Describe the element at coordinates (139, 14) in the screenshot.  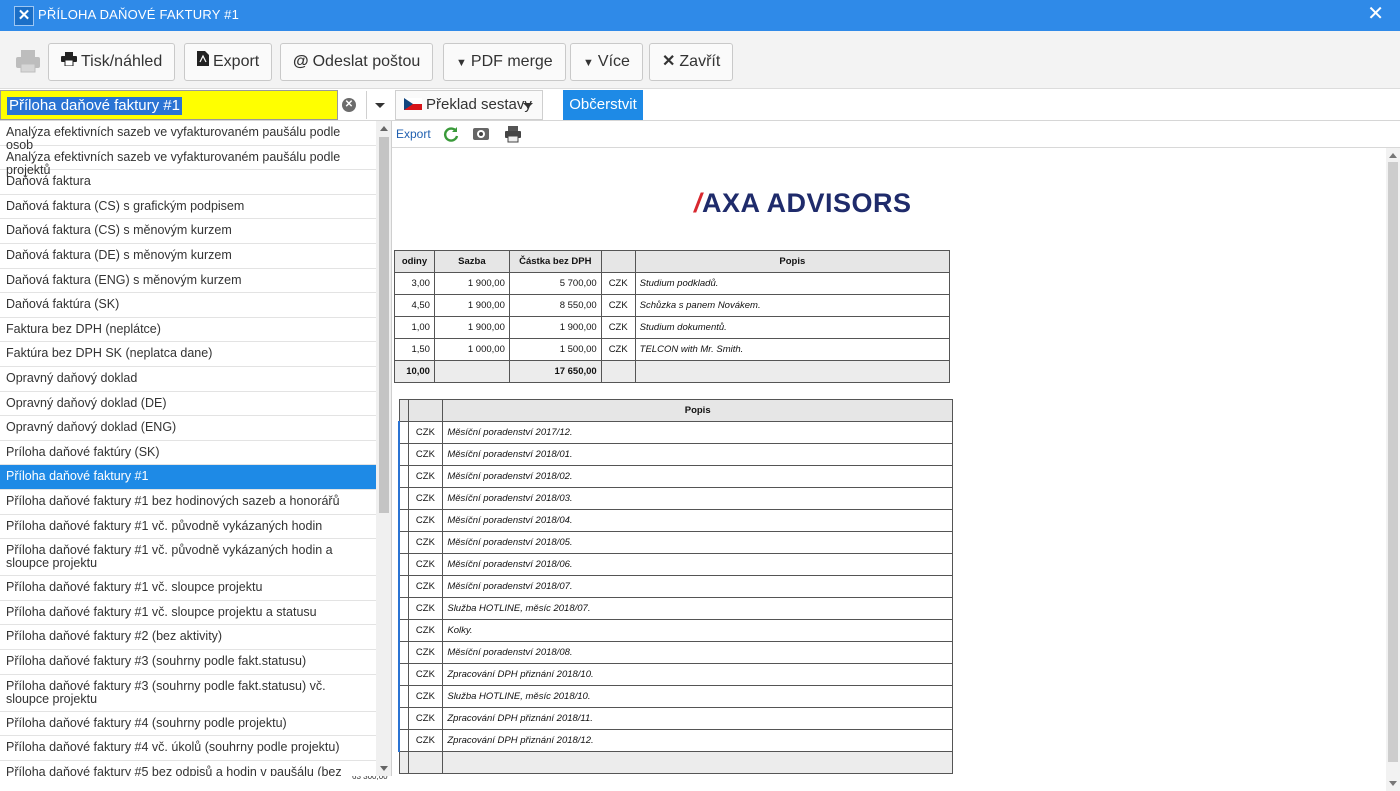
I see `window-title: PŘÍLOHA DAŇOVÉ FAKTURY #1` at that location.